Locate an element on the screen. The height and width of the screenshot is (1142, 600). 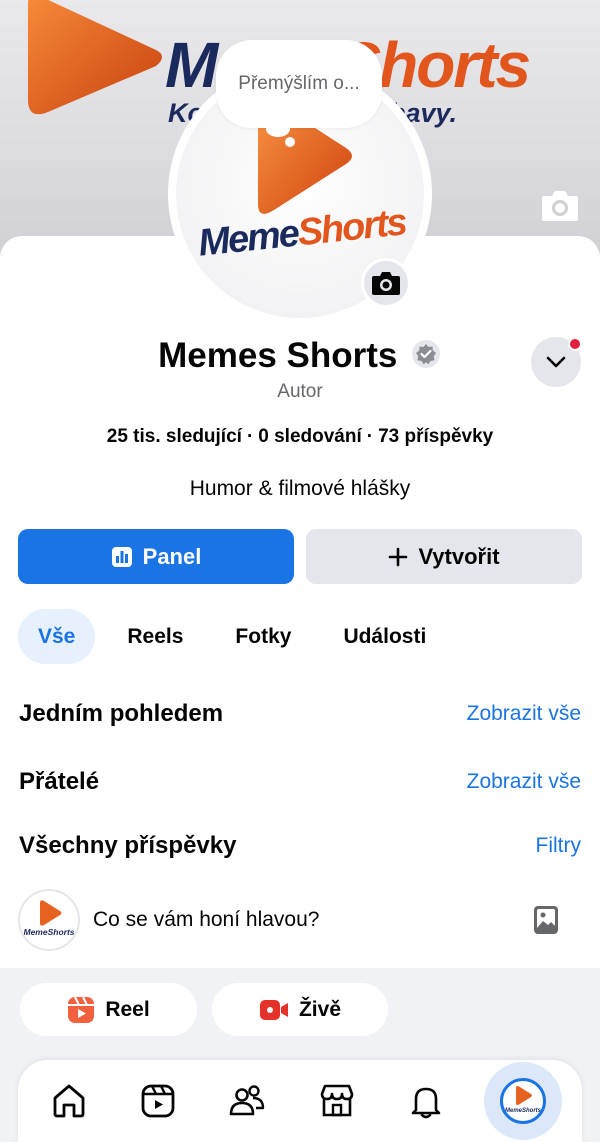
profile-bio: Humor & filmové hlášky is located at coordinates (300, 488).